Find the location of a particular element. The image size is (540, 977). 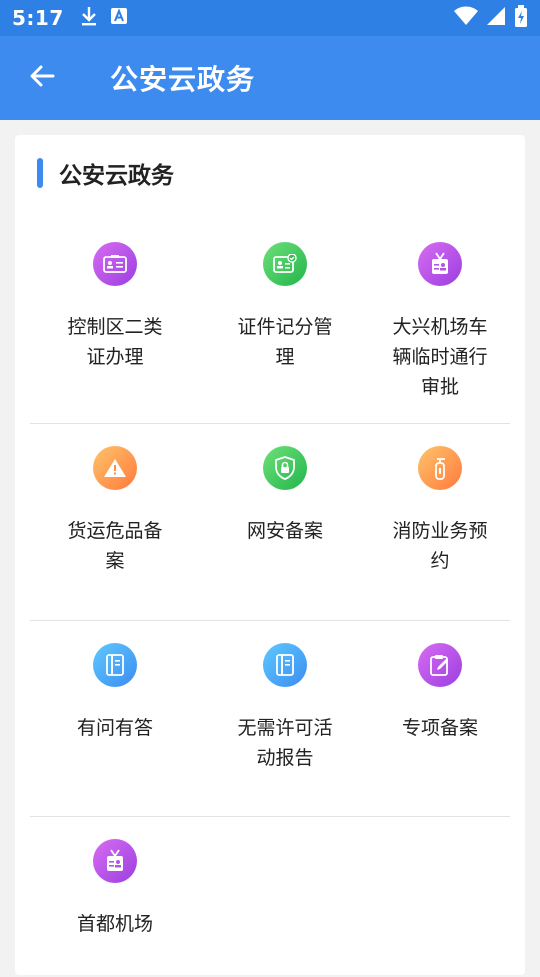

service-item-control-zone-pass: 控制区二类证办理 is located at coordinates (115, 321).